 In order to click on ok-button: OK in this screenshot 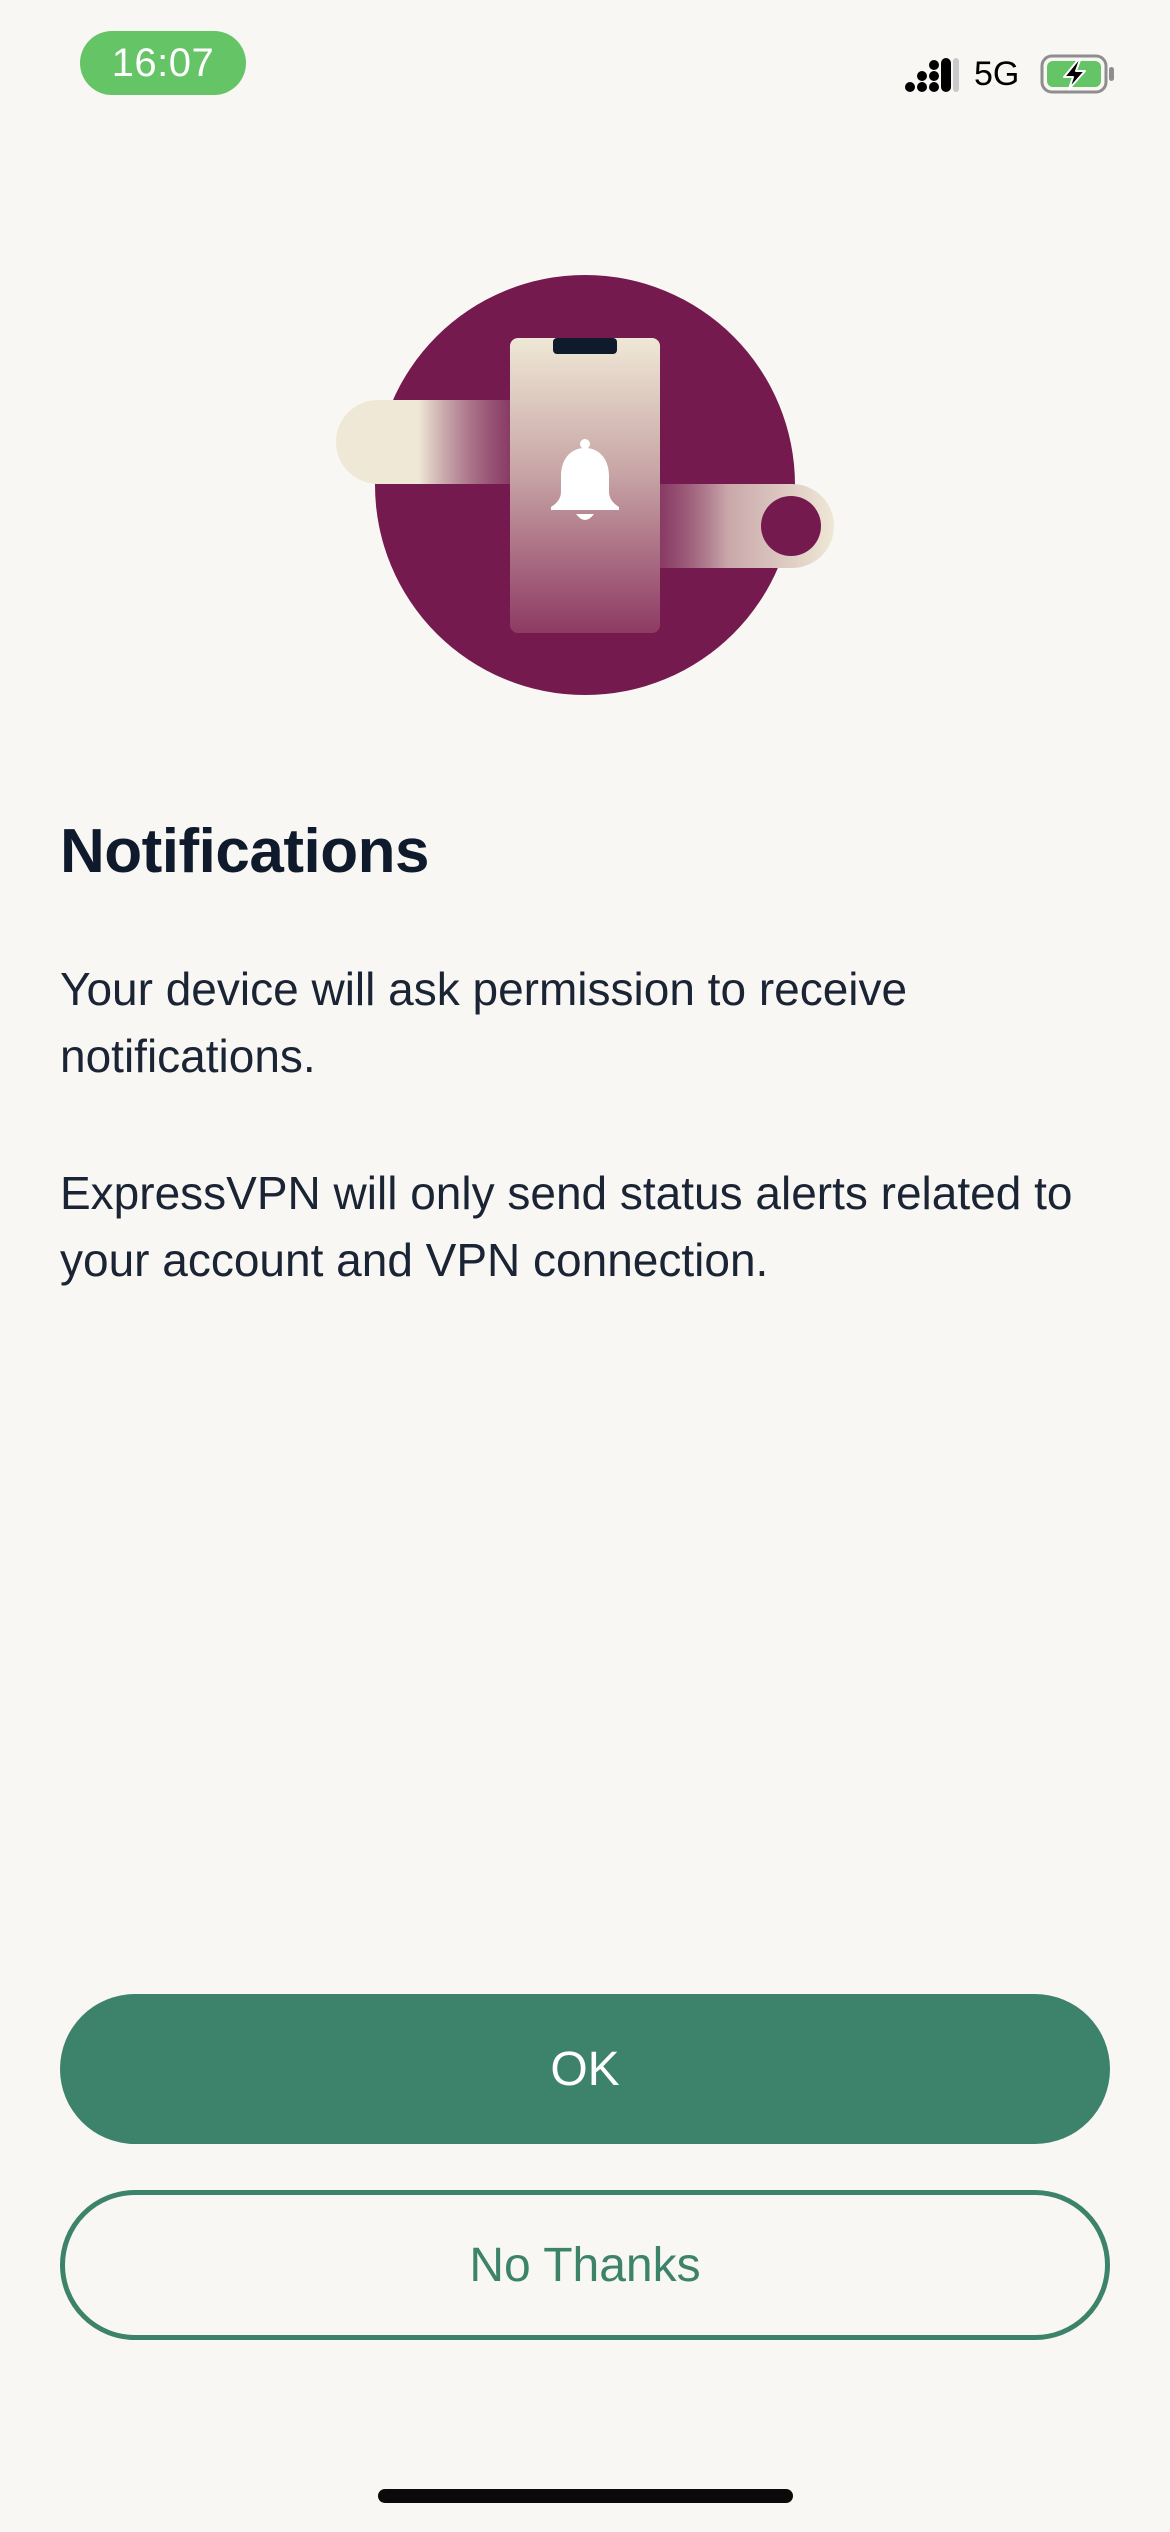, I will do `click(585, 2069)`.